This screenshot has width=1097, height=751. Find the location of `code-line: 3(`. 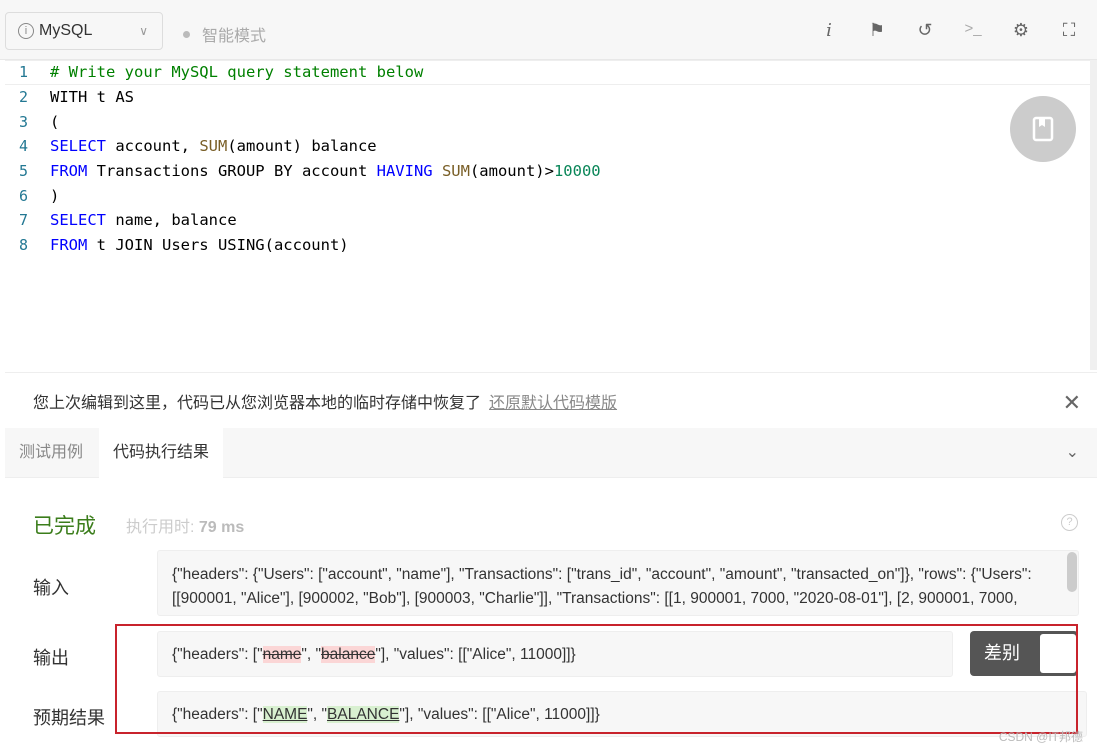

code-line: 3( is located at coordinates (547, 121).